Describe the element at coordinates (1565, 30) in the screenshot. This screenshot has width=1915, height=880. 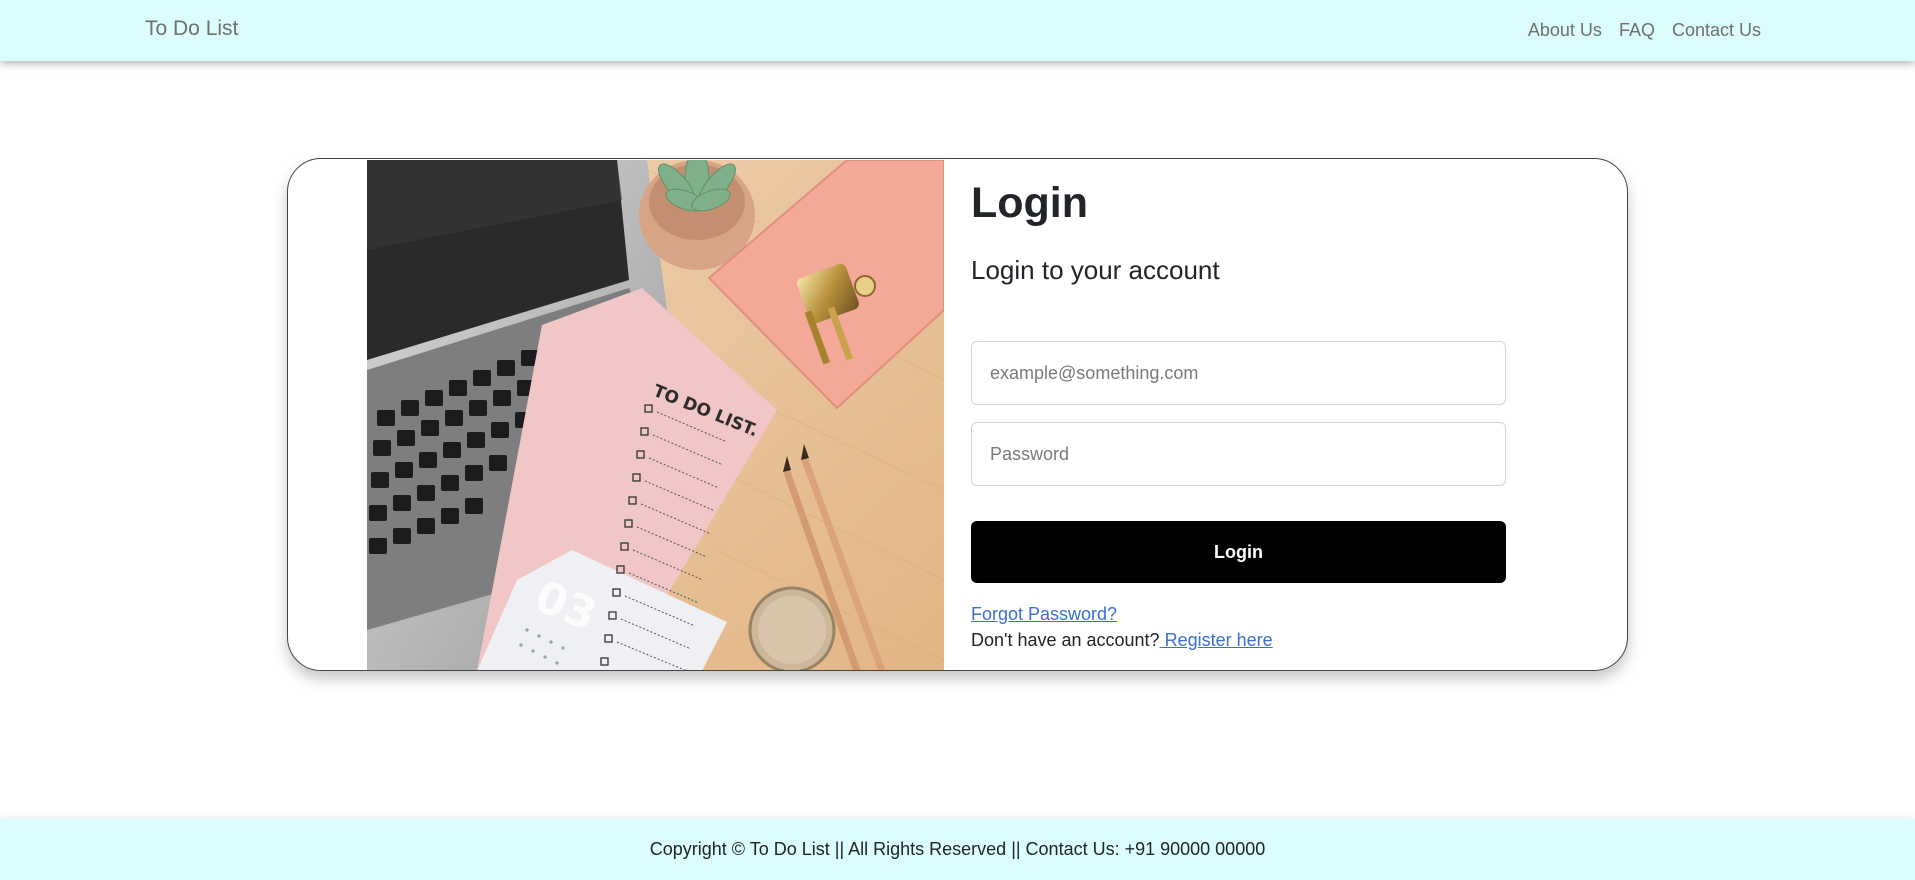
I see `nav-about-us: About Us` at that location.